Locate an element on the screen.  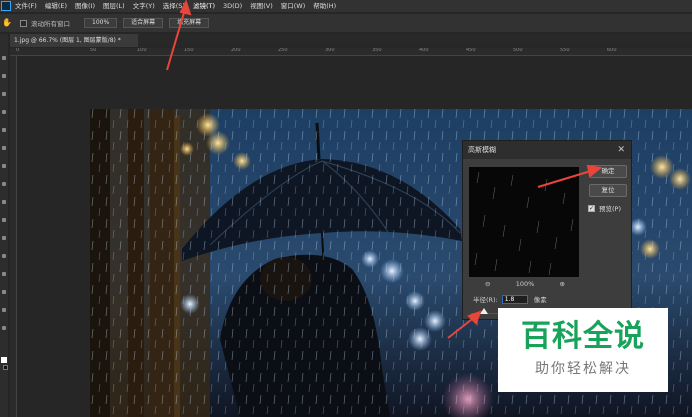
menu-window: 窗口(W) is located at coordinates (293, 6).